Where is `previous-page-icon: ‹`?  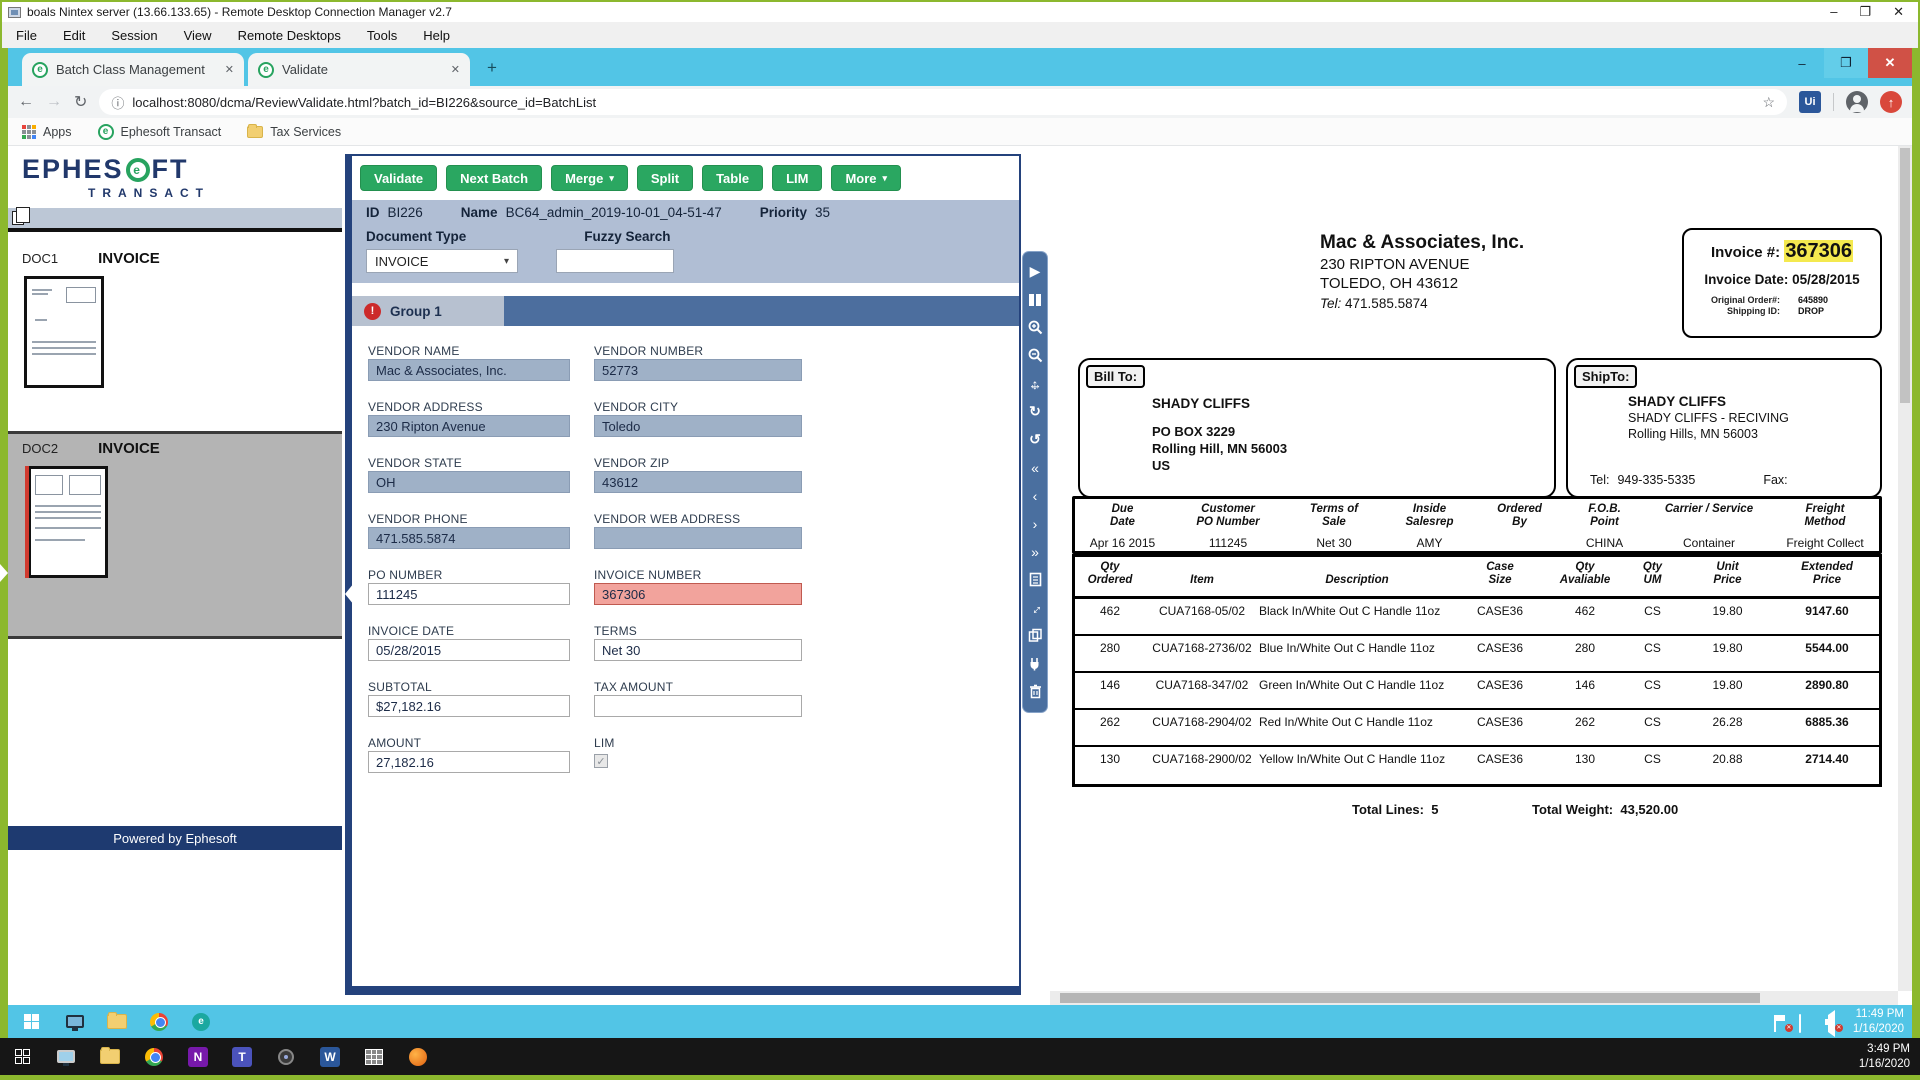
previous-page-icon: ‹ is located at coordinates (1035, 495).